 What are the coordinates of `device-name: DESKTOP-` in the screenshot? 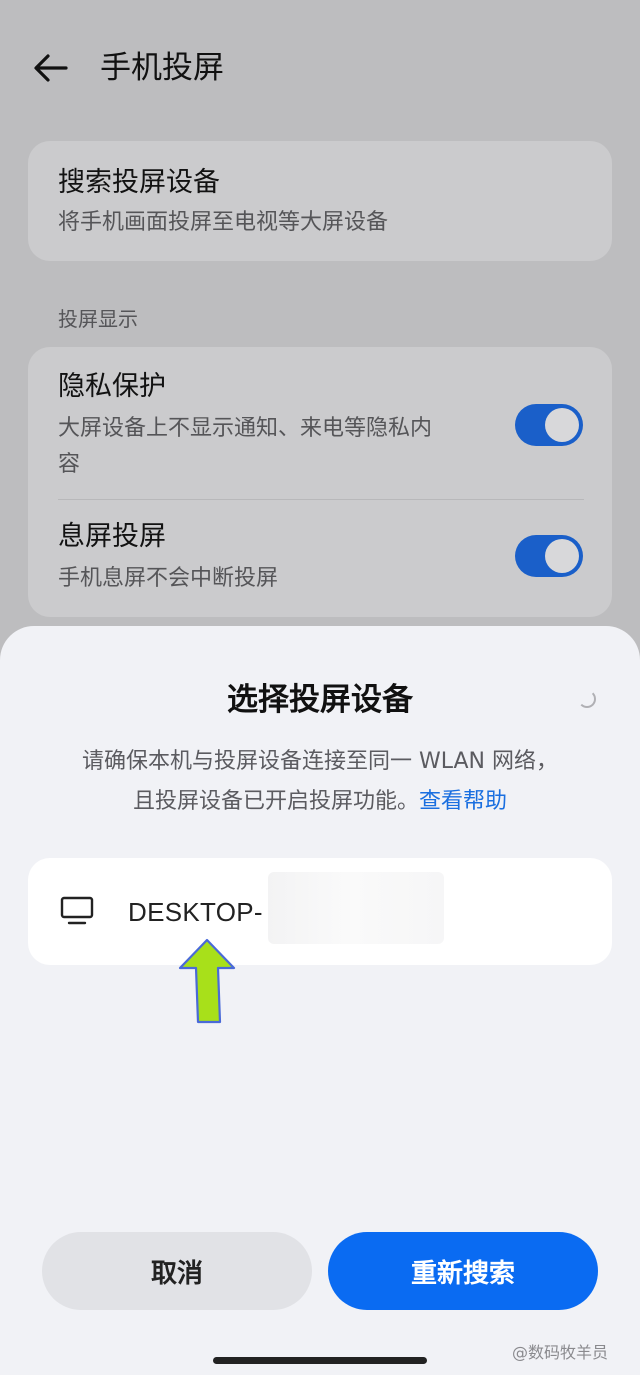 It's located at (195, 912).